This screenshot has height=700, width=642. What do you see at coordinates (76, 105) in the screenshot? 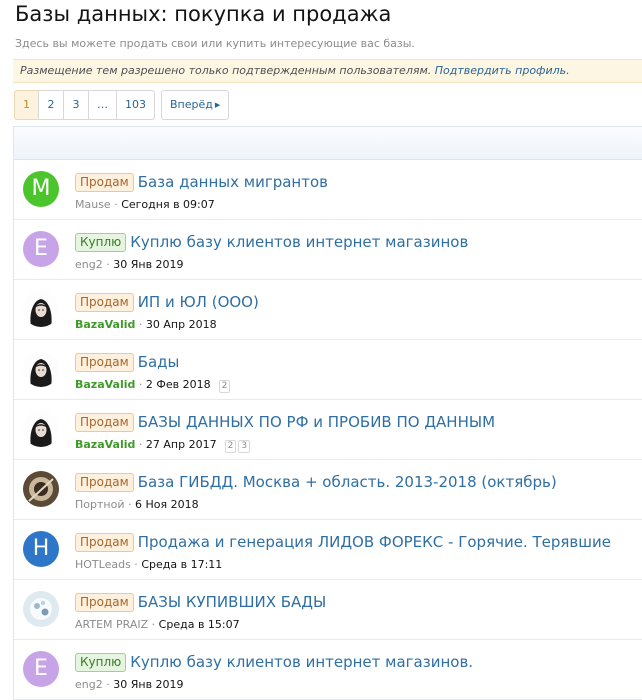
I see `page-link-3: 3` at bounding box center [76, 105].